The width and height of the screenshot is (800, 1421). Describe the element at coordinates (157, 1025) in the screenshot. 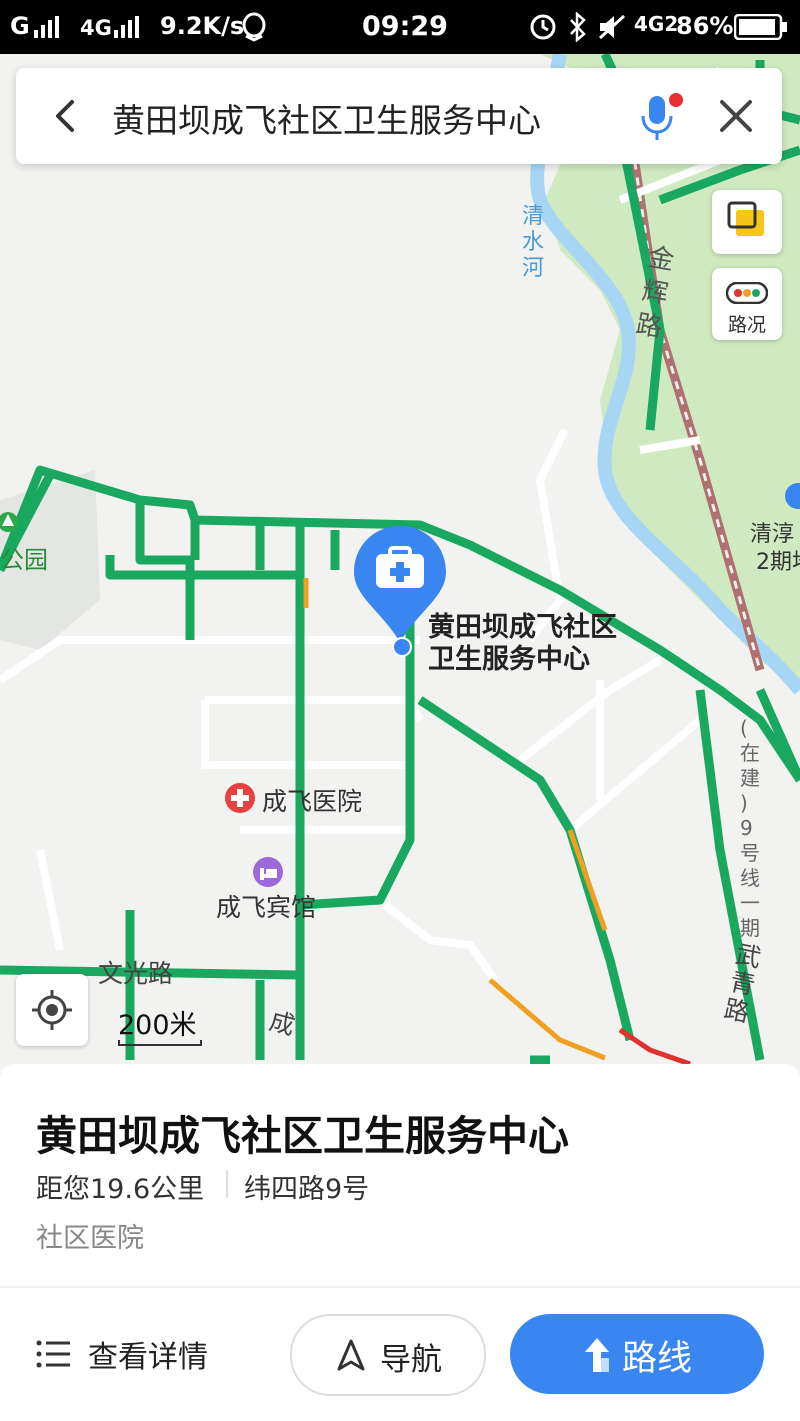

I see `map-scale-label: 200米` at that location.